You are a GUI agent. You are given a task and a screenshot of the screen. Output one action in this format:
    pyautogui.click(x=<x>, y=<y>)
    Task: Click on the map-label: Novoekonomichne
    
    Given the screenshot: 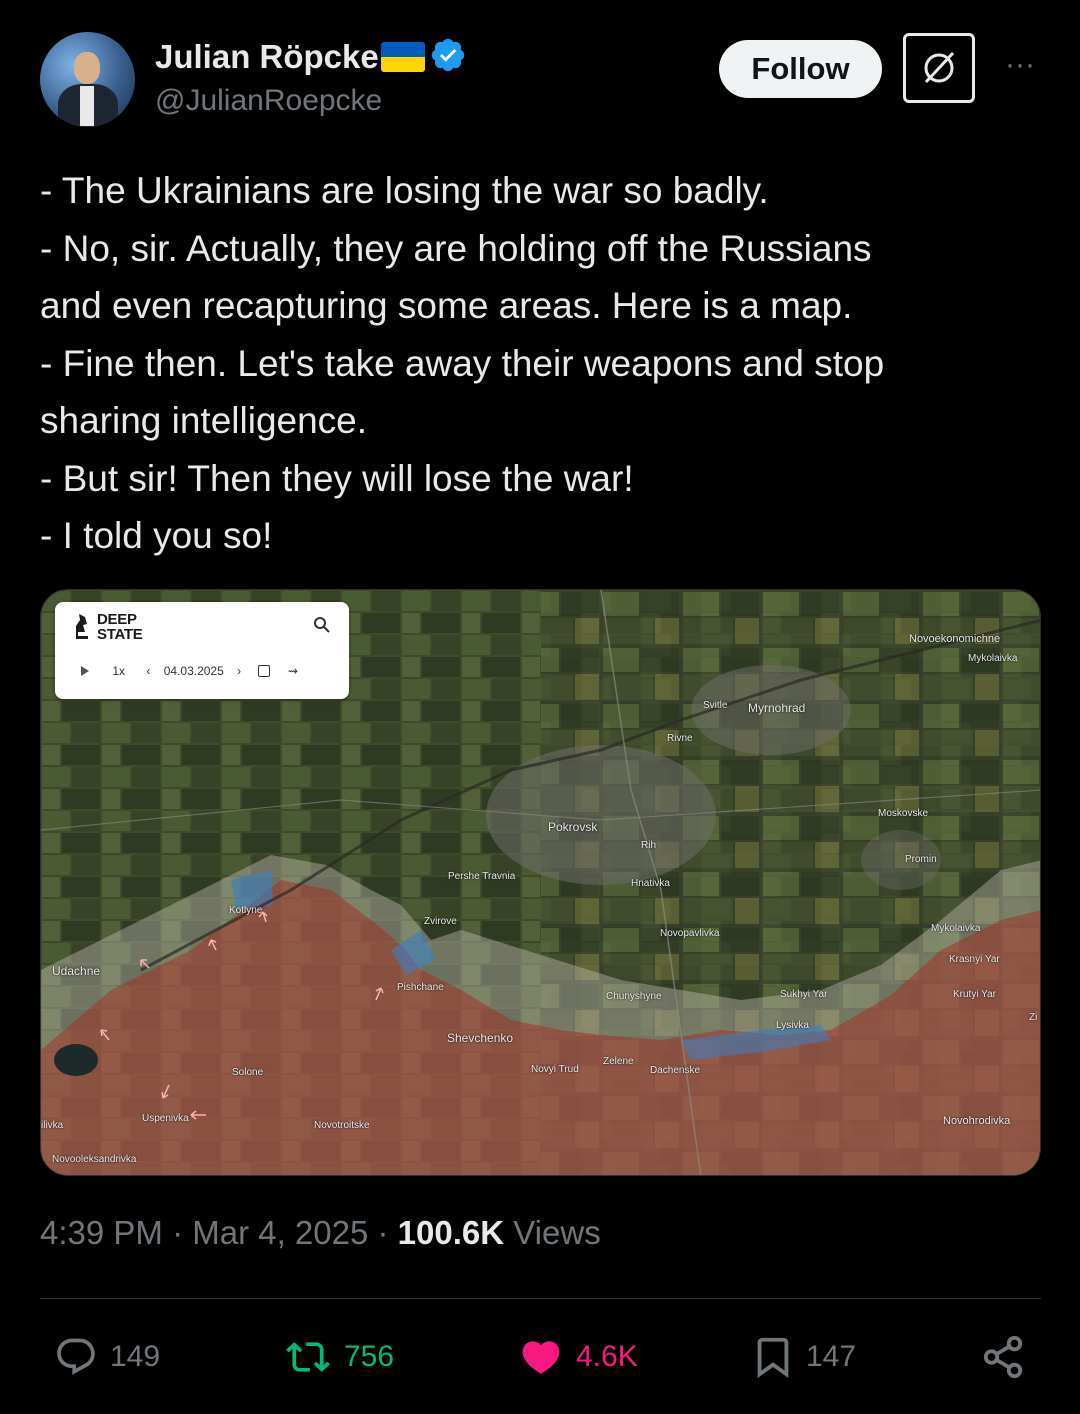 What is the action you would take?
    pyautogui.click(x=955, y=639)
    